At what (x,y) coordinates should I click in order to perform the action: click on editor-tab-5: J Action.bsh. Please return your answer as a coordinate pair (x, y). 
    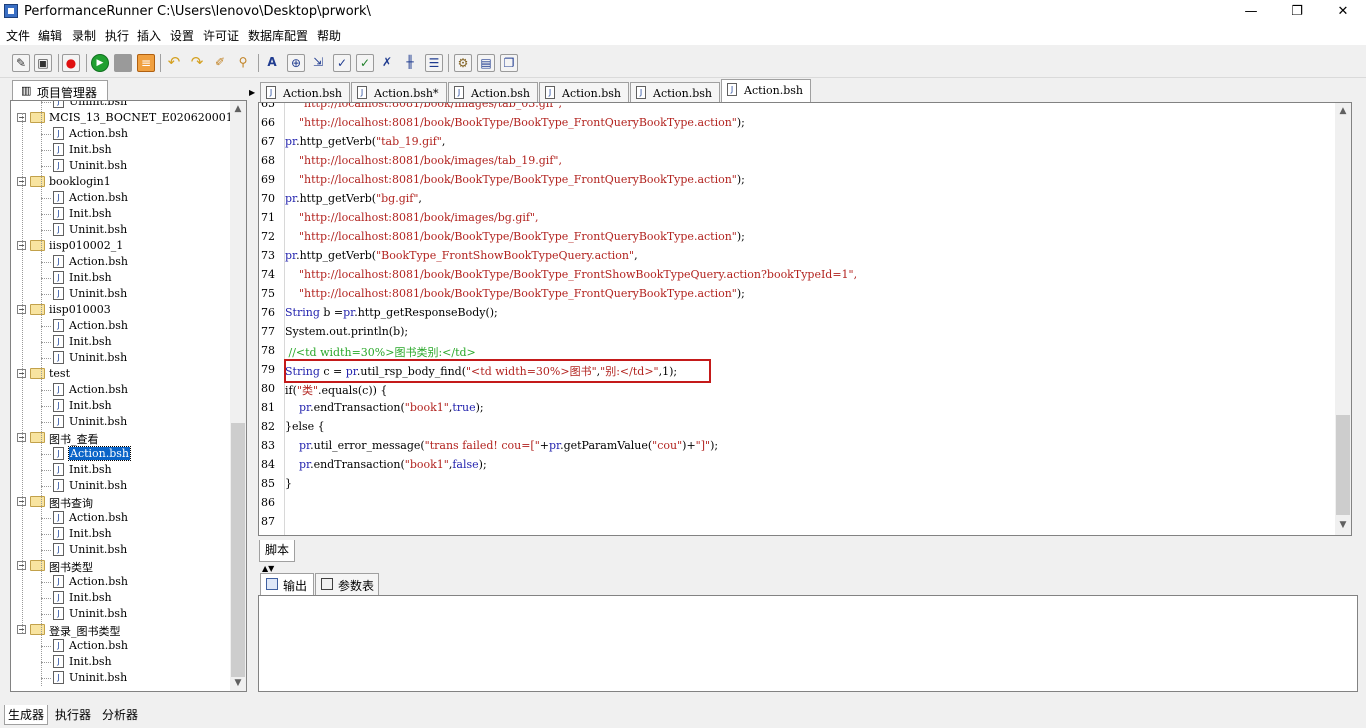
    Looking at the image, I should click on (675, 92).